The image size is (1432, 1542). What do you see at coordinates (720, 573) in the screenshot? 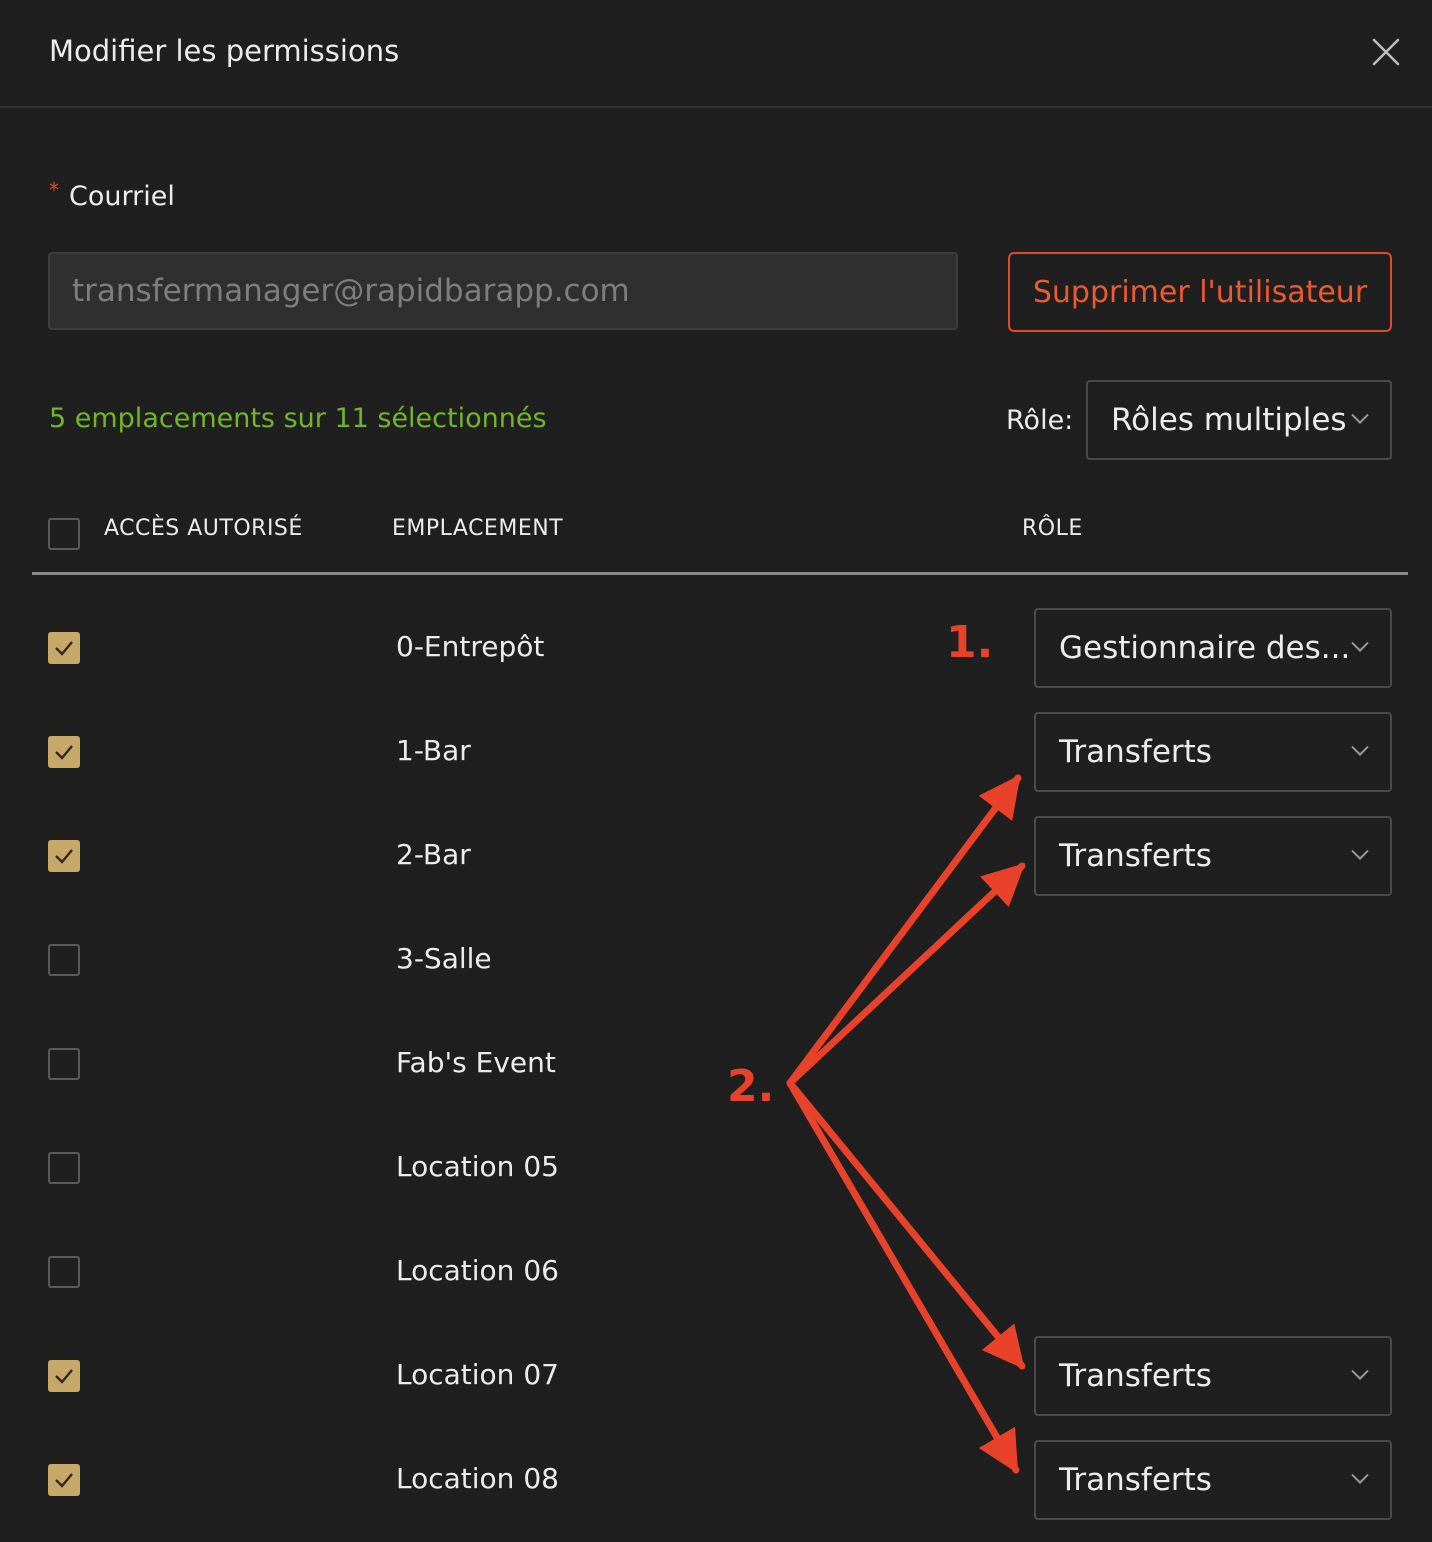
I see `table-header-divider` at bounding box center [720, 573].